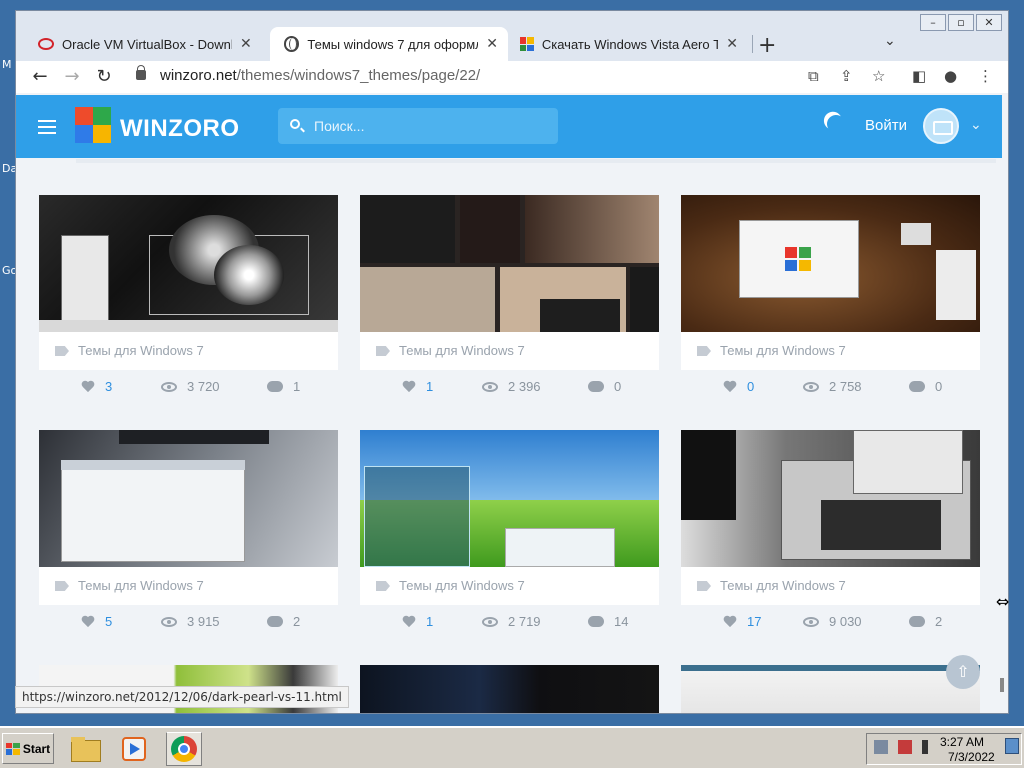 This screenshot has height=768, width=1024. Describe the element at coordinates (511, 386) in the screenshot. I see `views-stat: 2 396` at that location.